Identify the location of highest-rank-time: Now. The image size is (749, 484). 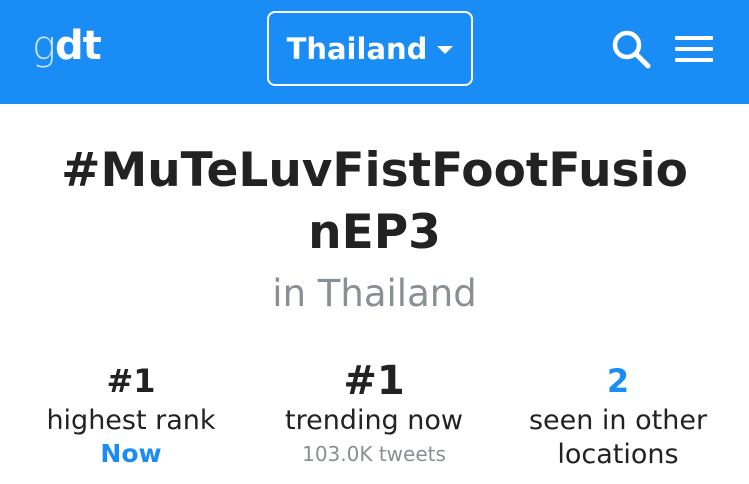
(131, 453).